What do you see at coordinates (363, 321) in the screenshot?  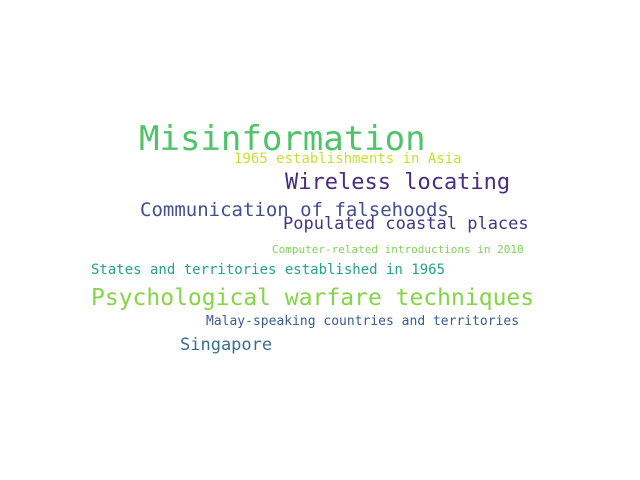 I see `cloud-word-malay-speaking-countries: Malay-speaking countries and territories` at bounding box center [363, 321].